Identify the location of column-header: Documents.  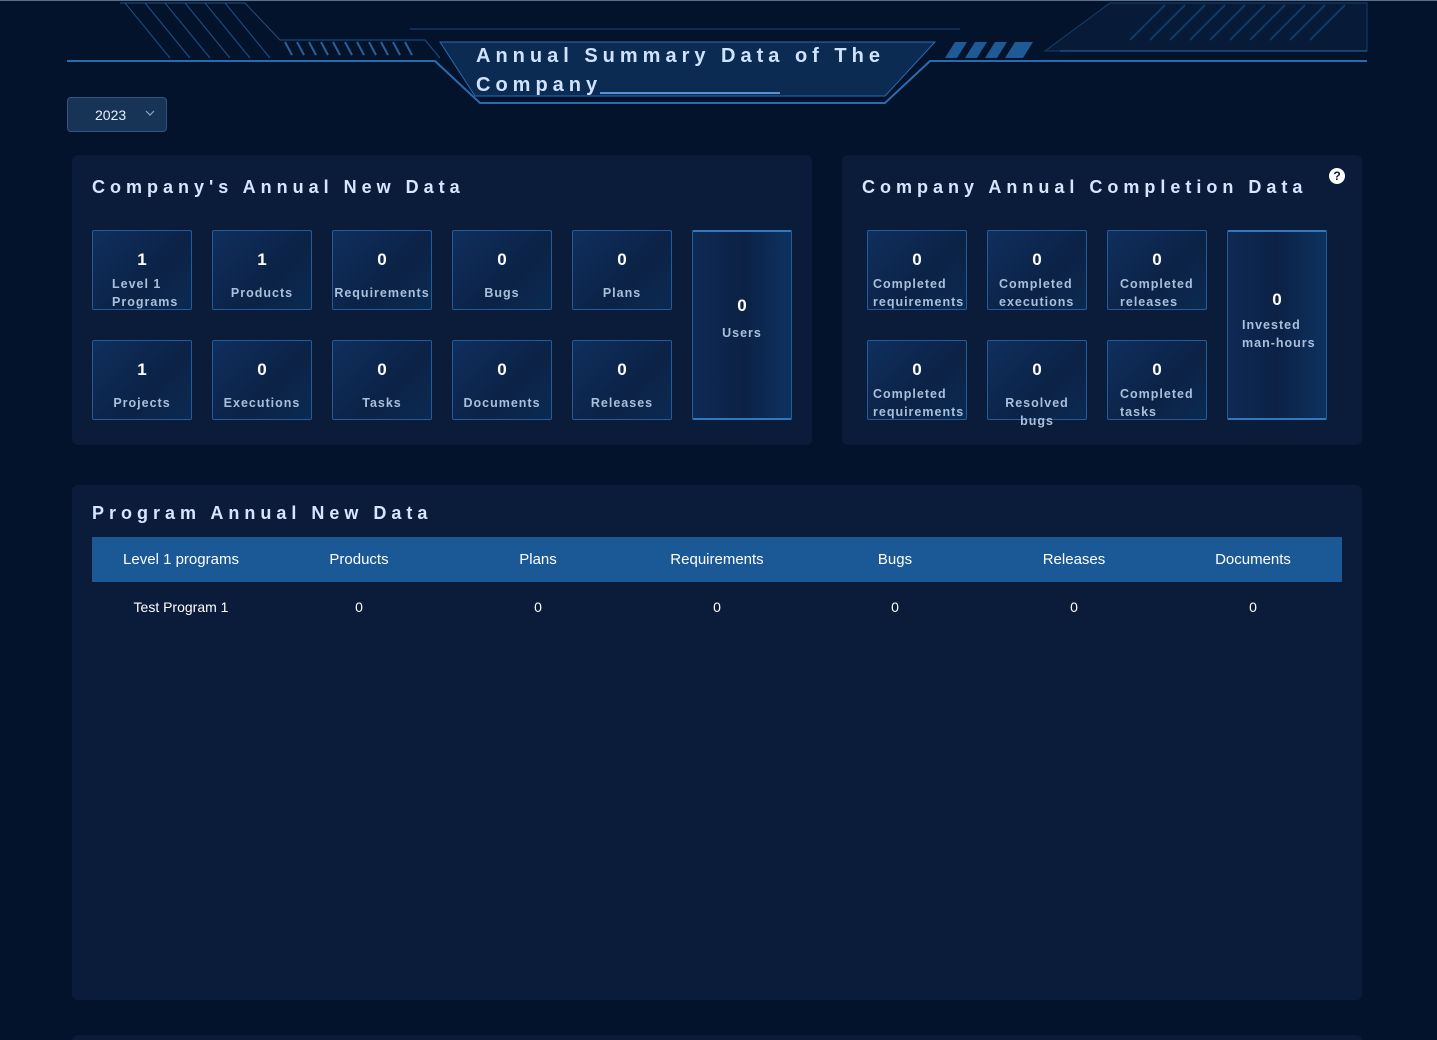
(1253, 559).